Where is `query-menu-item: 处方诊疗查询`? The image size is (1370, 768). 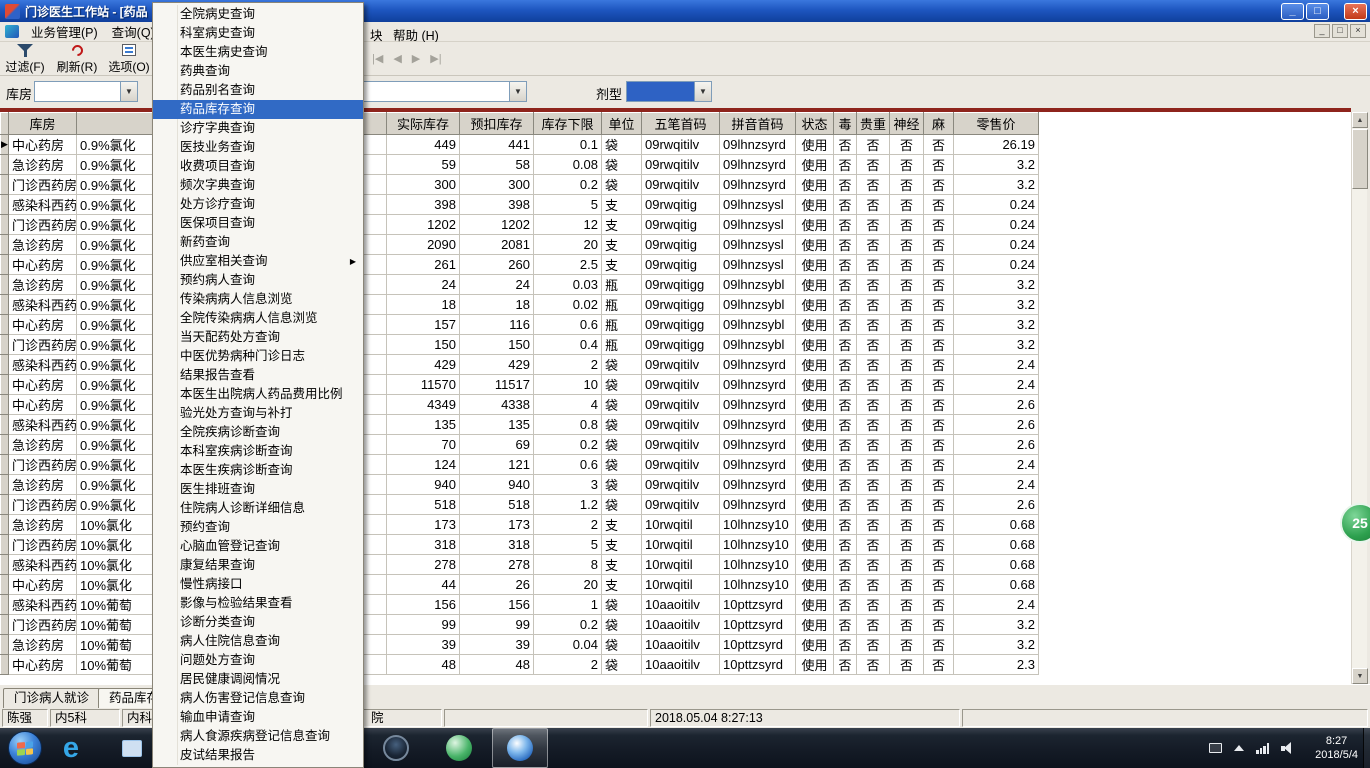
query-menu-item: 处方诊疗查询 is located at coordinates (258, 204).